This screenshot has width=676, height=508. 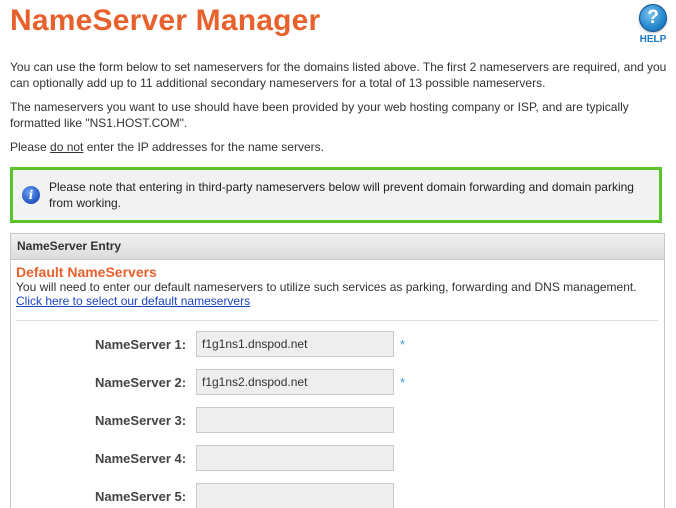 I want to click on intro-paragraph-3-emphasis: do not, so click(x=67, y=147).